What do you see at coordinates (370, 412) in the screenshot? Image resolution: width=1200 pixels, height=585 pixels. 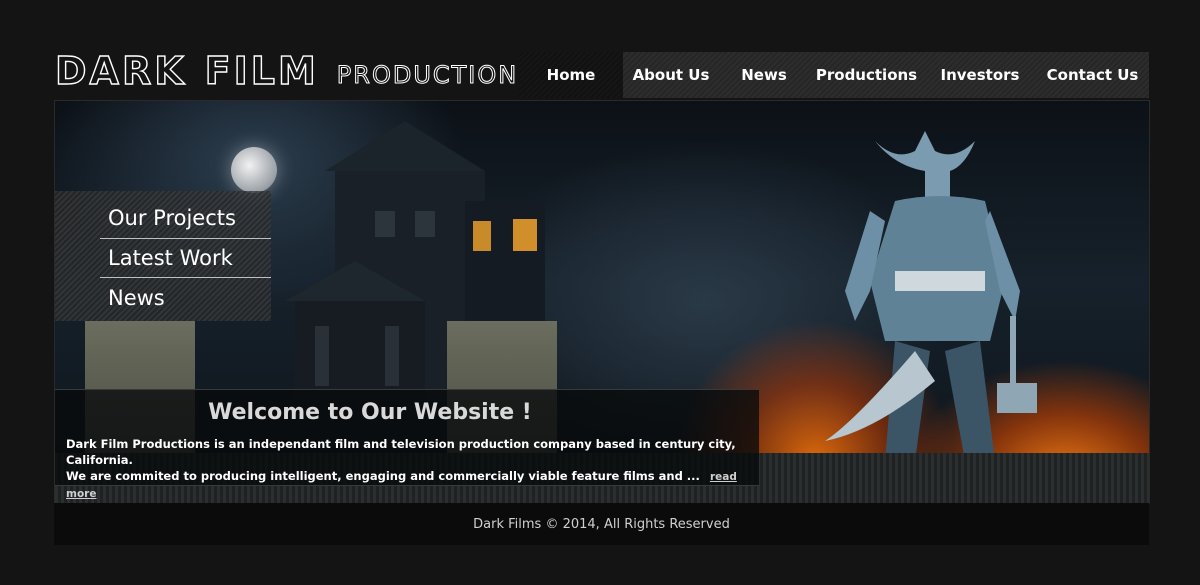 I see `welcome-title: Welcome to Our Website !` at bounding box center [370, 412].